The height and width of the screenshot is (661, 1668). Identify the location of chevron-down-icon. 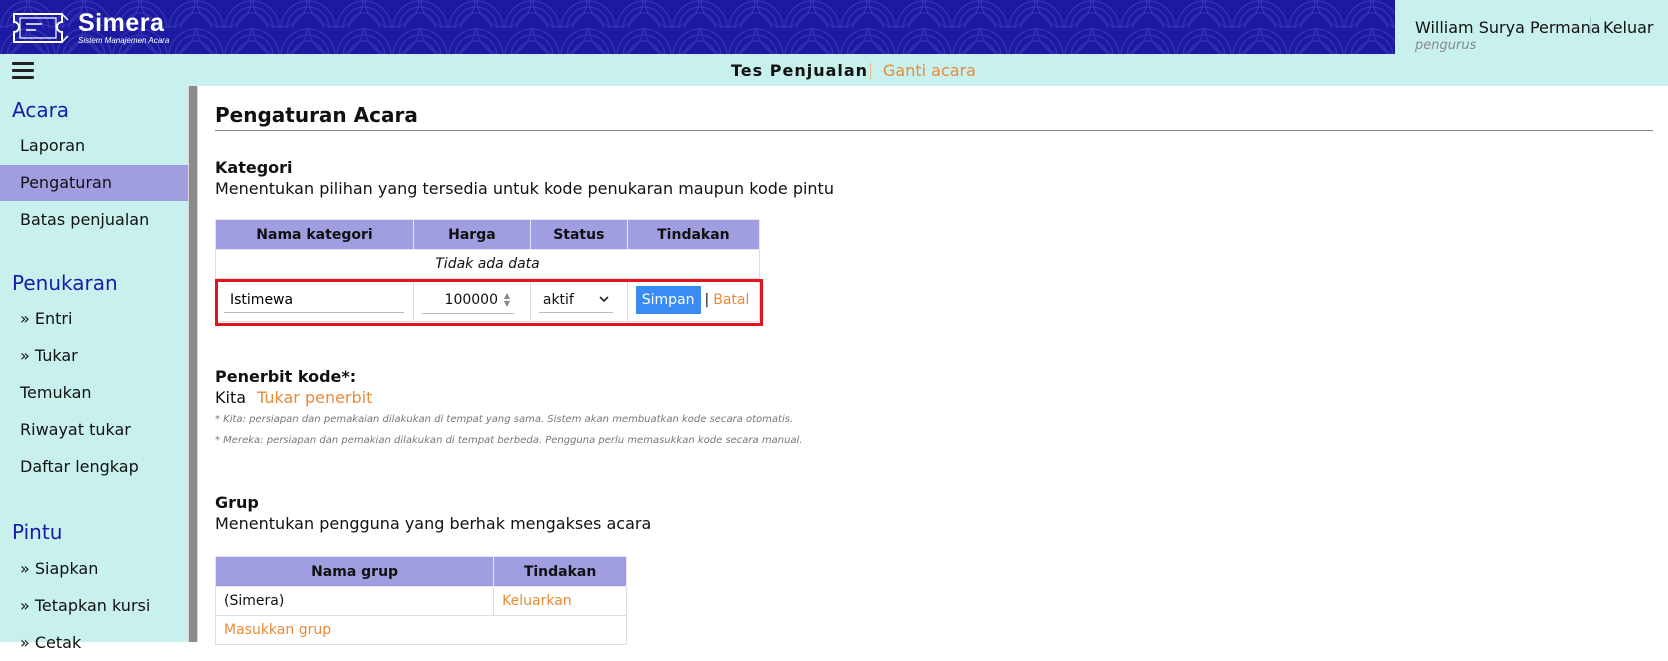
(604, 299).